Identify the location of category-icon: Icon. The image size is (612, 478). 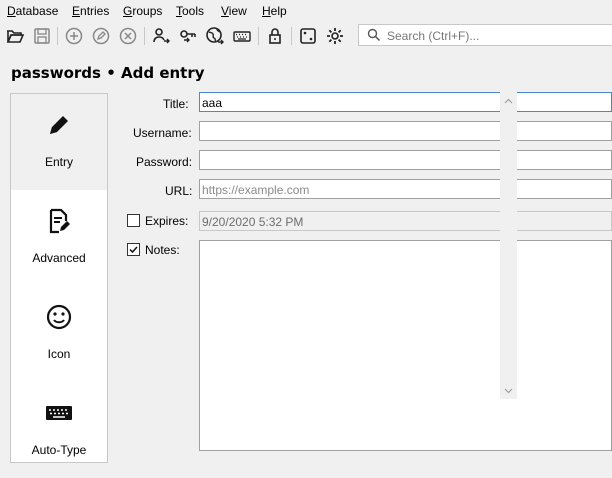
(59, 334).